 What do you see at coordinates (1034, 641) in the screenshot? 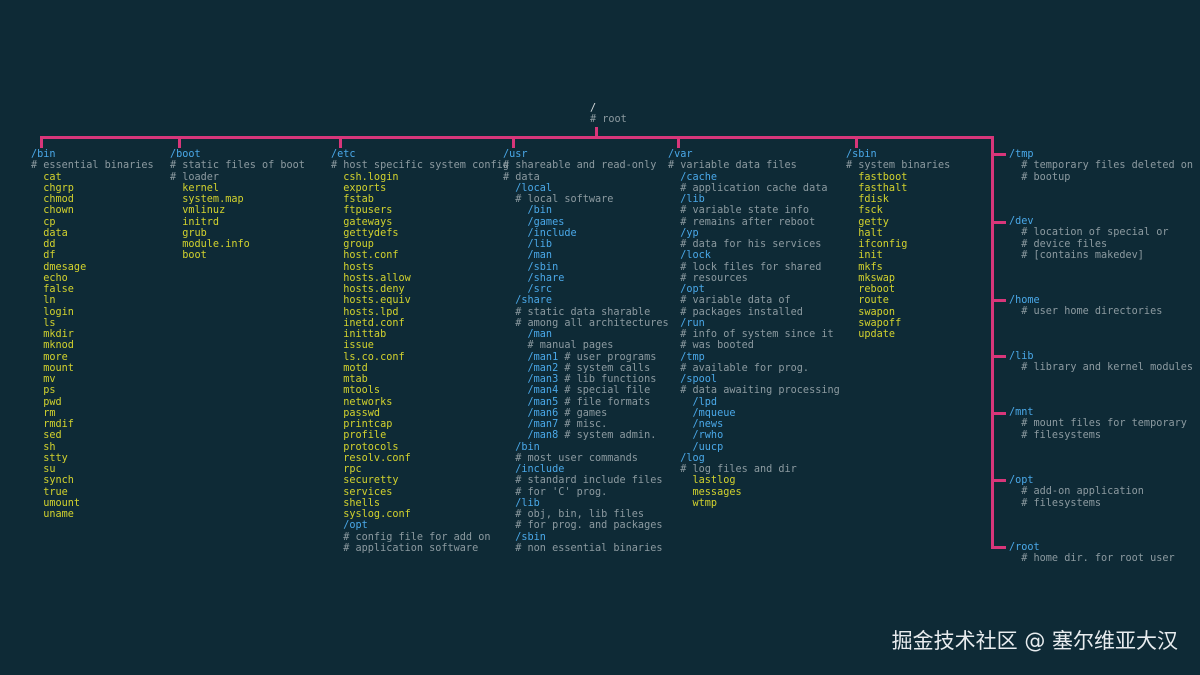
I see `watermark-text: 掘金技术社区 @ 塞尔维亚大汉` at bounding box center [1034, 641].